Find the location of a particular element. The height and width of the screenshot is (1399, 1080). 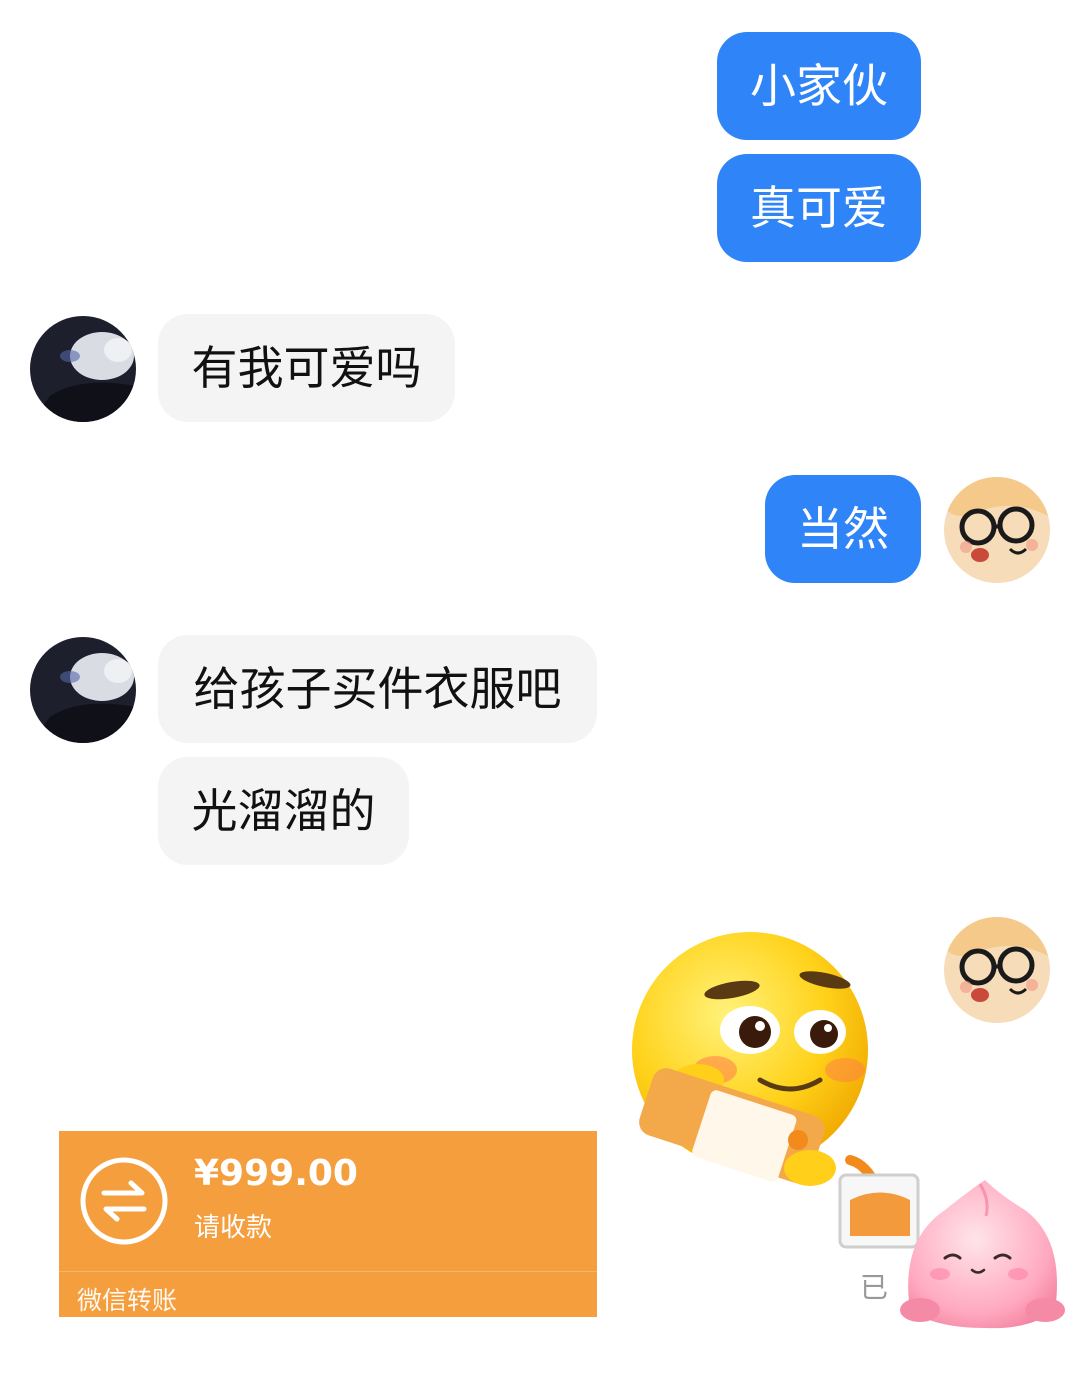

smiley-pouring-juice-sticker is located at coordinates (775, 1090).